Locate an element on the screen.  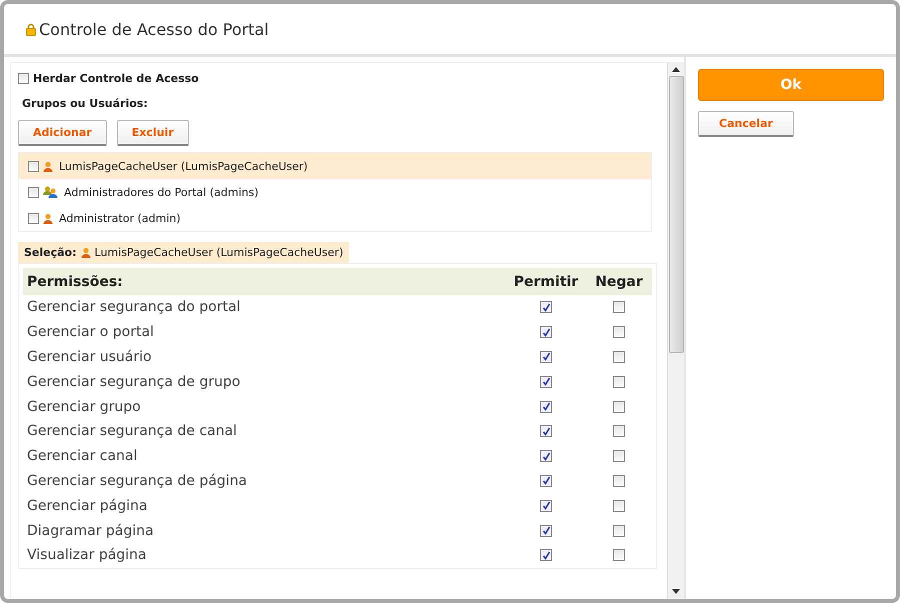
permission-name: Gerenciar usuário is located at coordinates (89, 356).